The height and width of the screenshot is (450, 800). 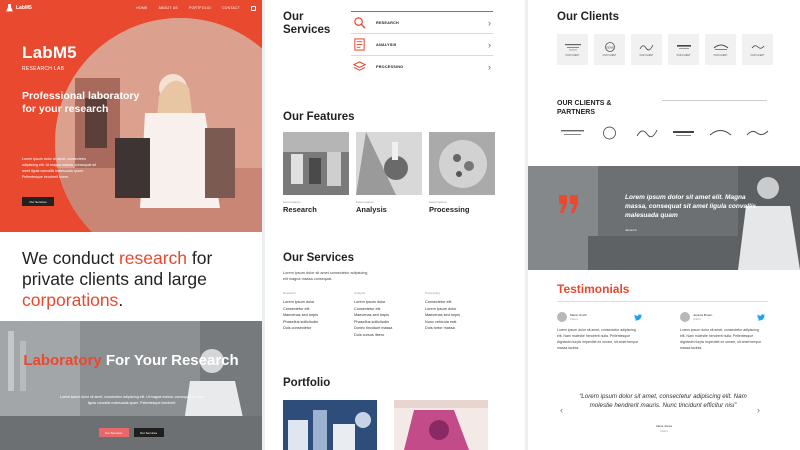 I want to click on feature-card: Lorem ipsum Research, so click(x=316, y=173).